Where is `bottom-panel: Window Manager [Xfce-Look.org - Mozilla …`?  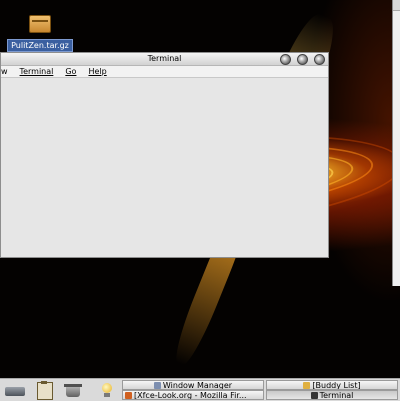 bottom-panel: Window Manager [Xfce-Look.org - Mozilla … is located at coordinates (200, 389).